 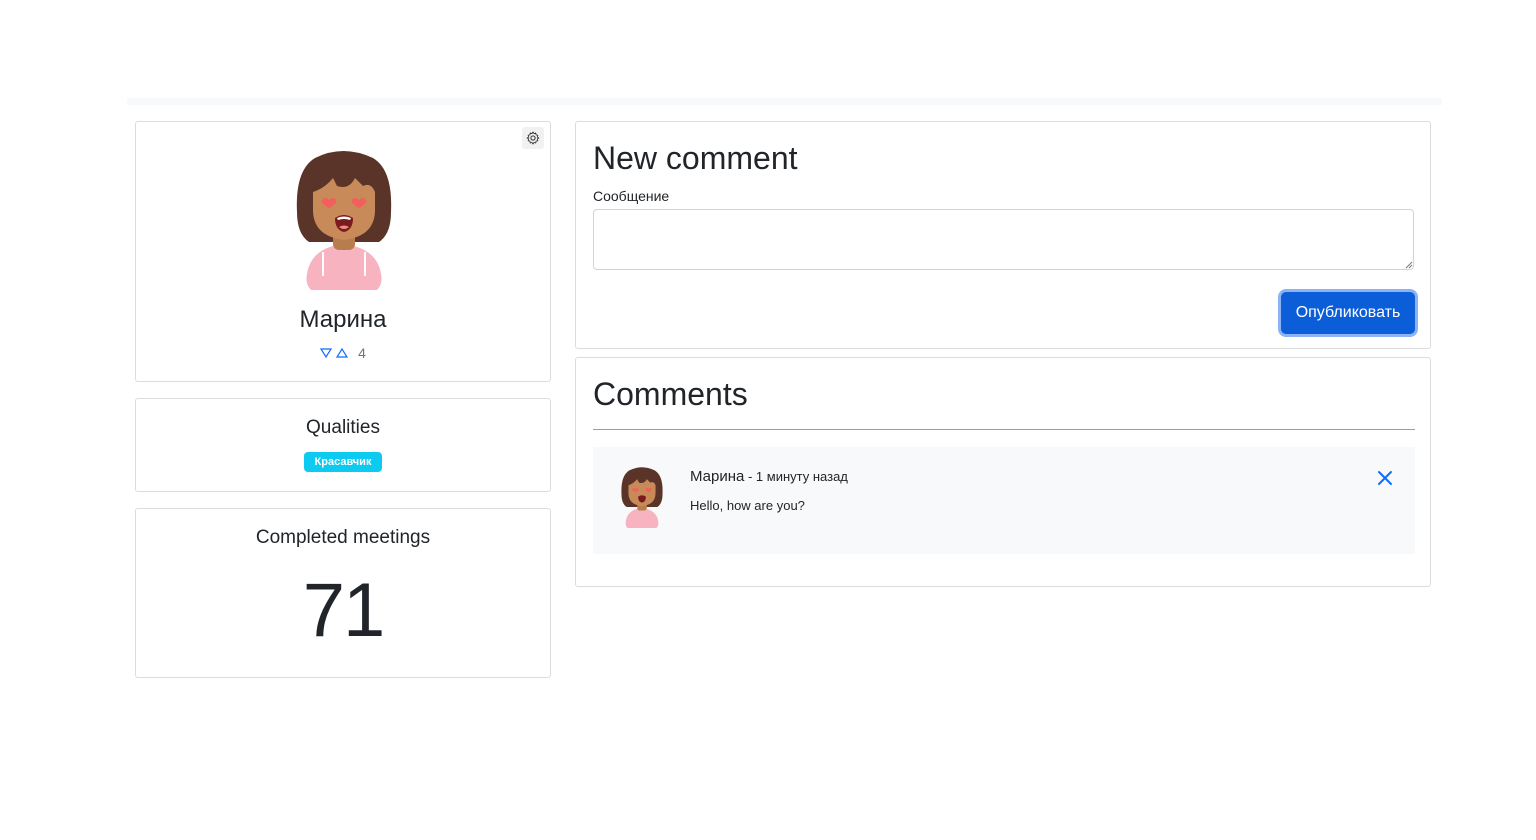 I want to click on meetings-title: Completed meetings, so click(x=343, y=537).